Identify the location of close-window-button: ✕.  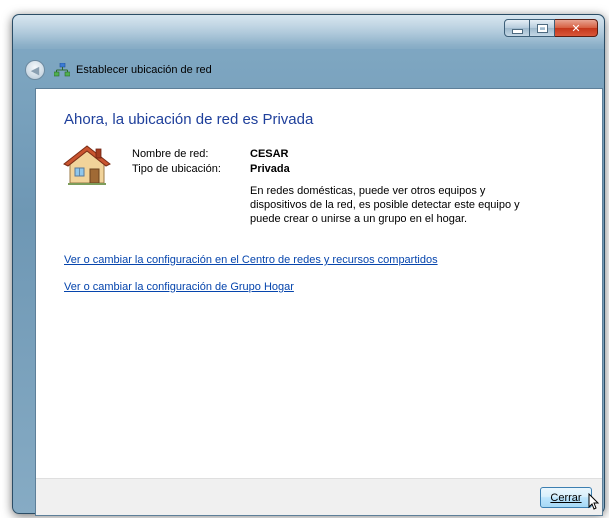
(576, 28).